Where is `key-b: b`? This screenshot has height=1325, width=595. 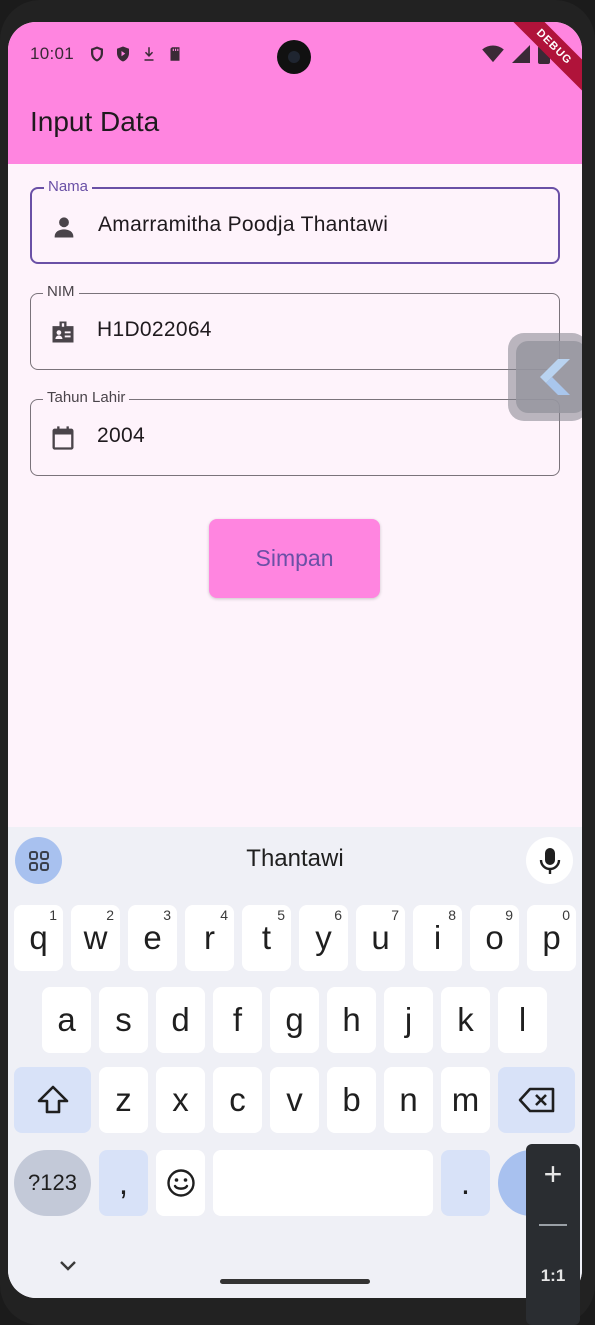 key-b: b is located at coordinates (351, 1100).